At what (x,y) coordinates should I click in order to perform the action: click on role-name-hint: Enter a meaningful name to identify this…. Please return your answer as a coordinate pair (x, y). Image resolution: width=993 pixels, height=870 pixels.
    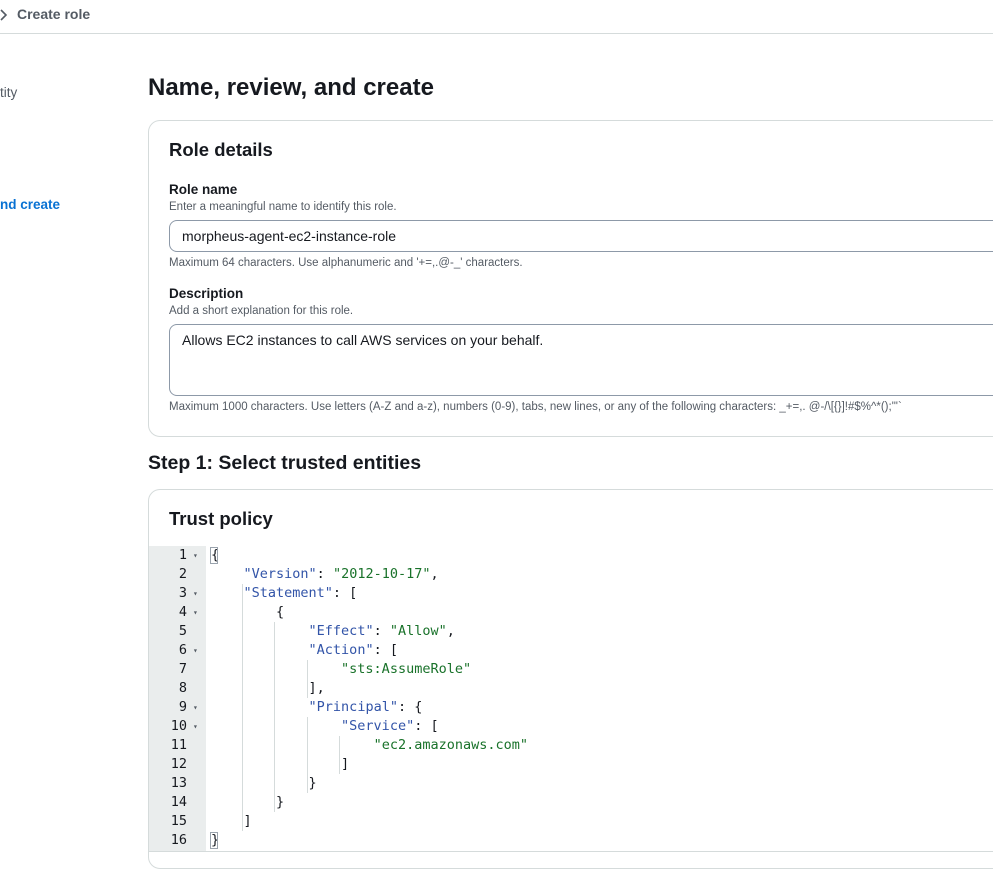
    Looking at the image, I should click on (283, 207).